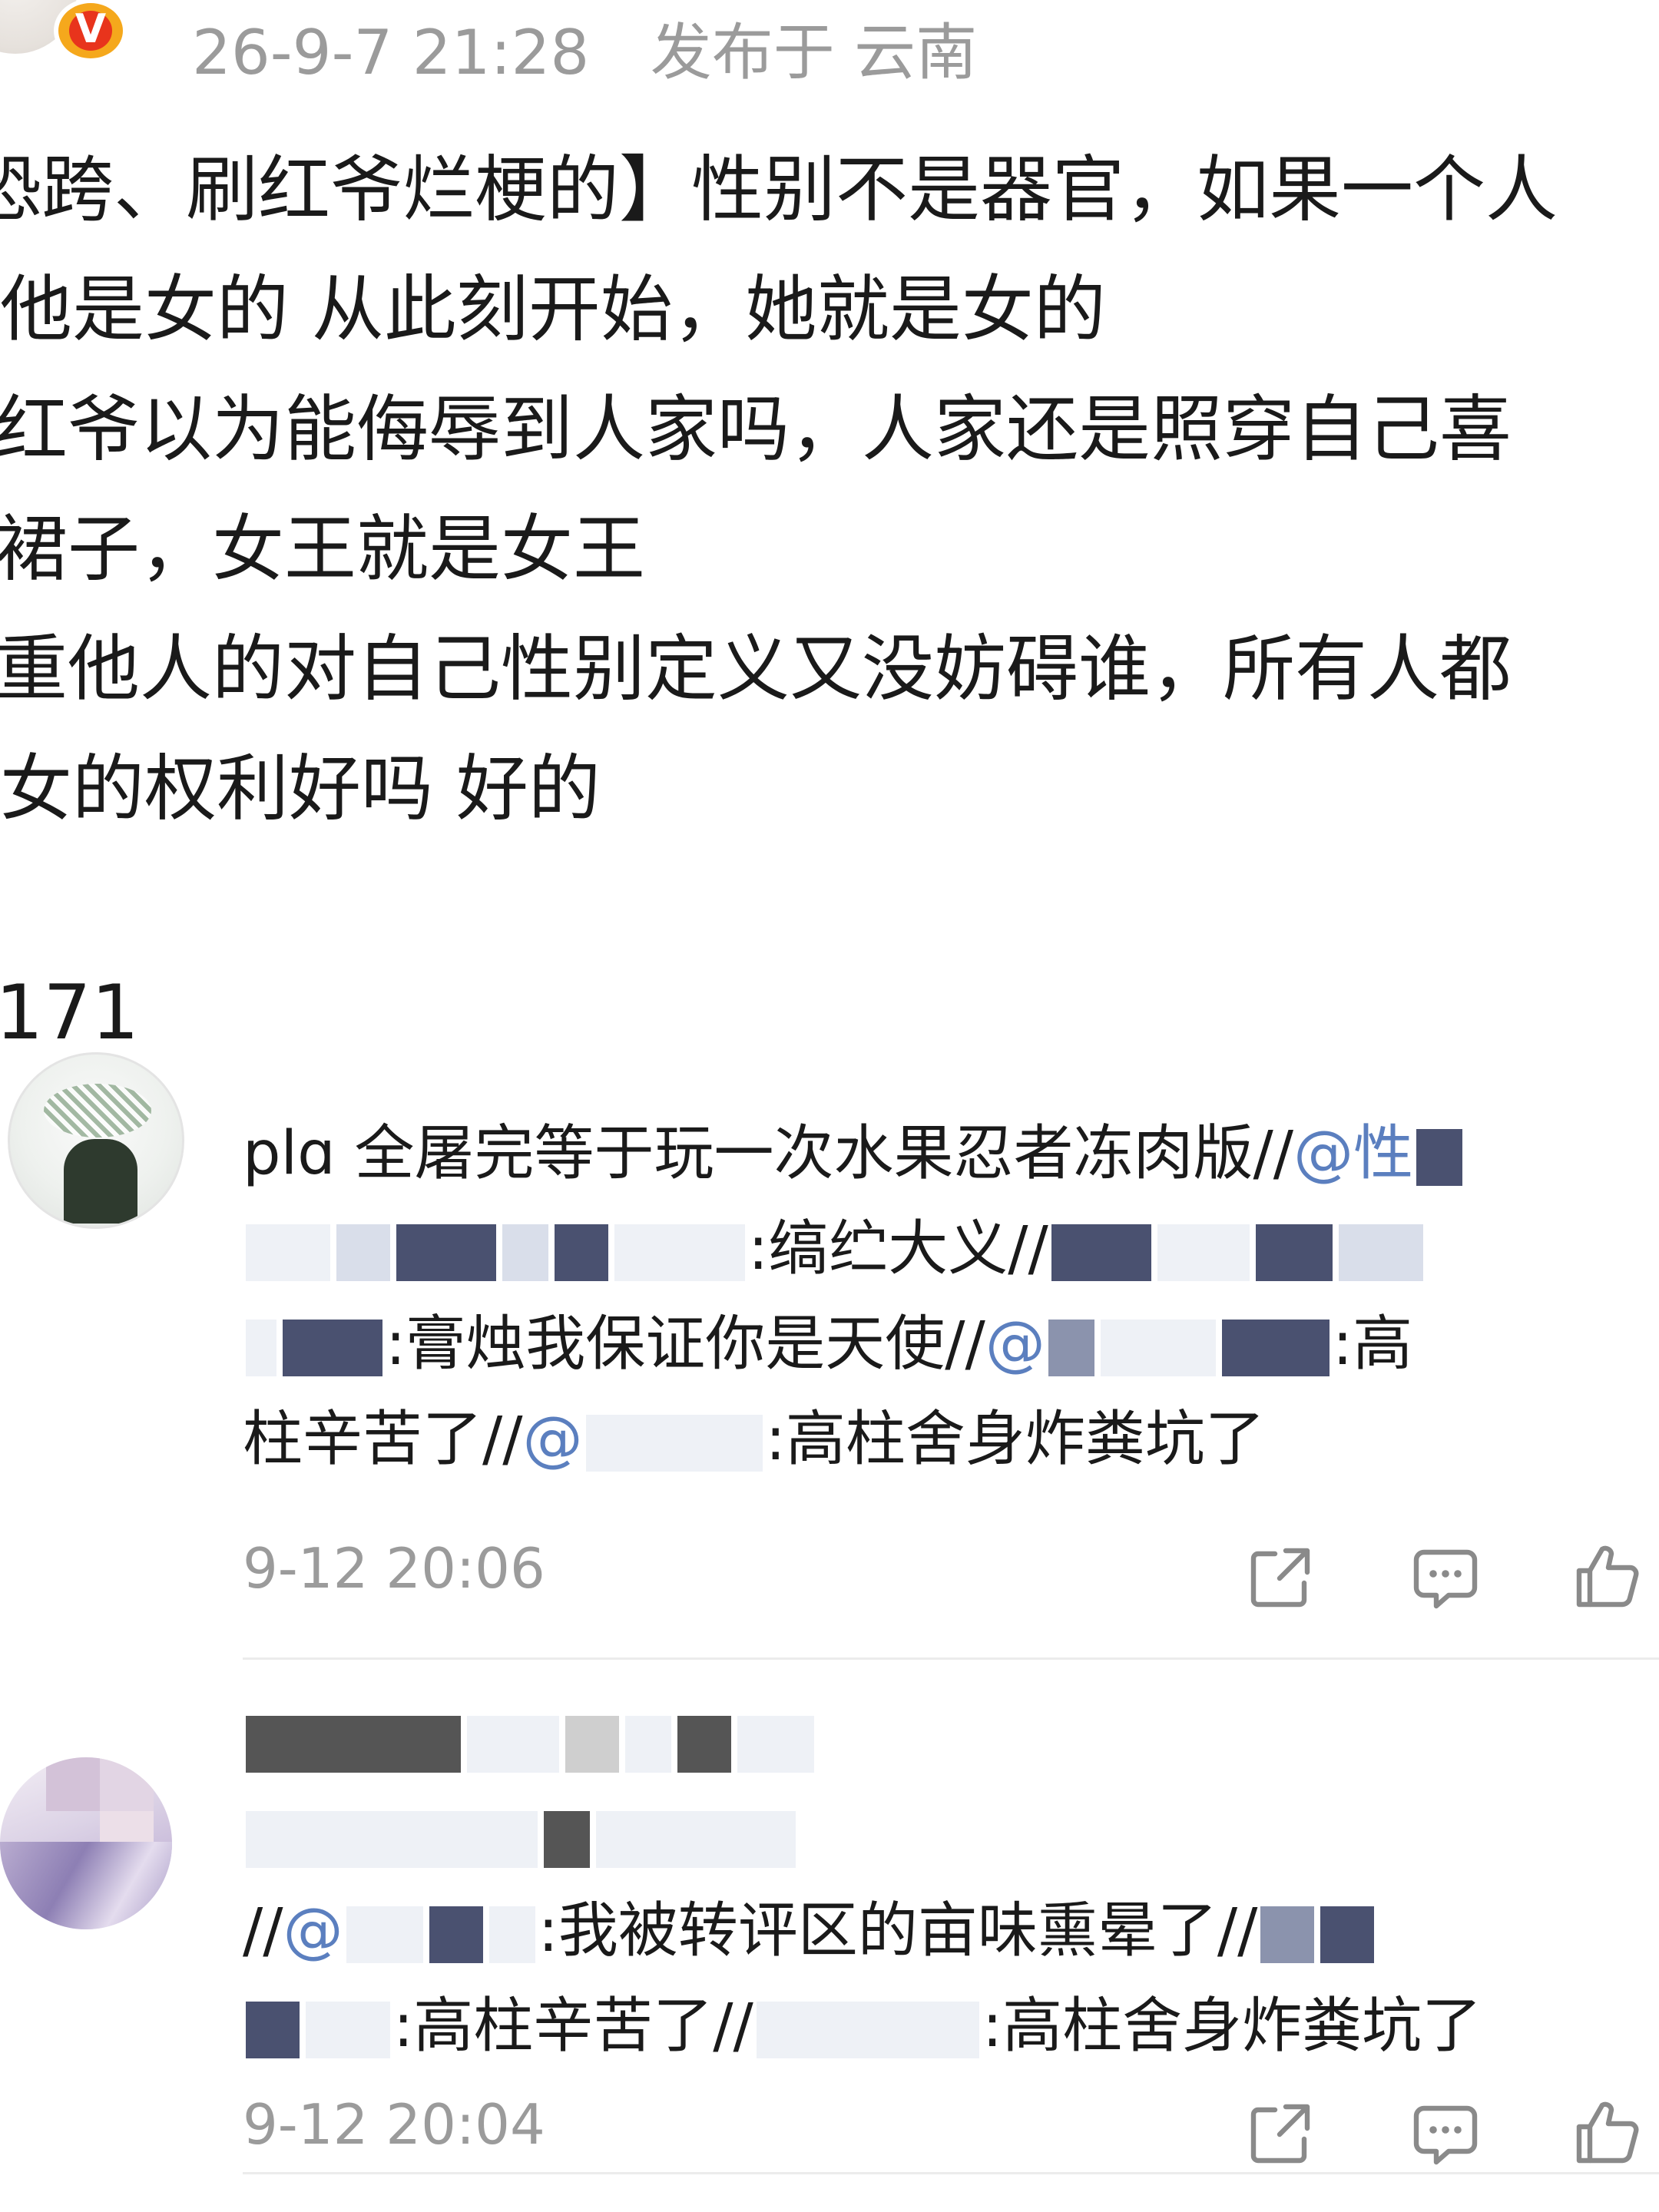 Image resolution: width=1659 pixels, height=2212 pixels. I want to click on verified-badge-label: V, so click(91, 29).